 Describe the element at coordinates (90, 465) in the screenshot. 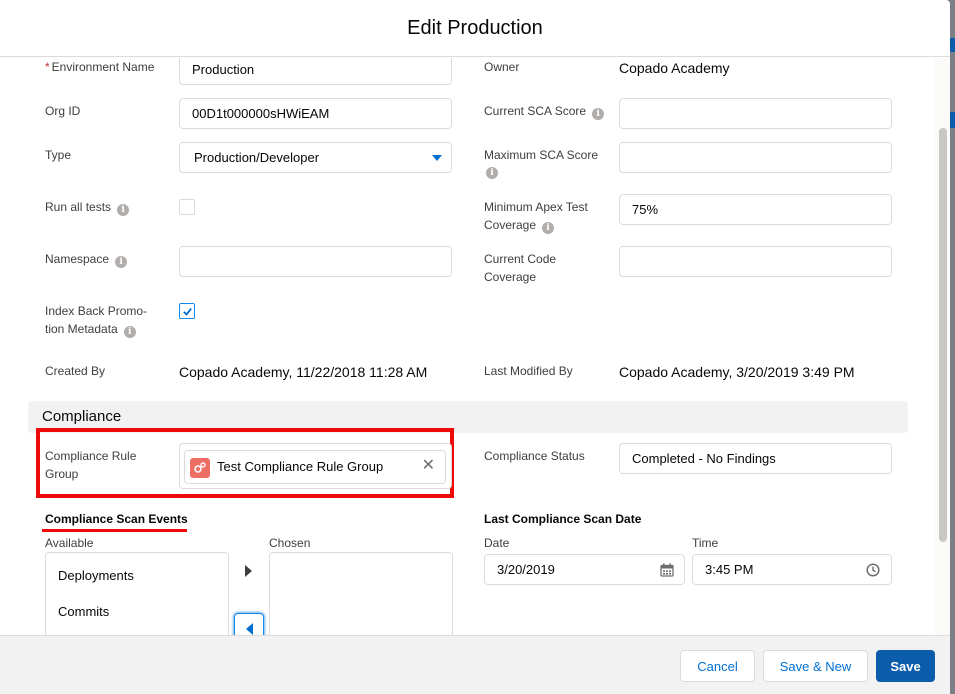

I see `compliance-rule-group-label: Compliance Rule Group` at that location.